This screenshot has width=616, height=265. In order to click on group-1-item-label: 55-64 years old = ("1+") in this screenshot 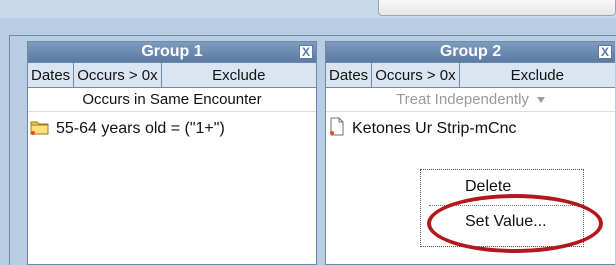, I will do `click(140, 128)`.